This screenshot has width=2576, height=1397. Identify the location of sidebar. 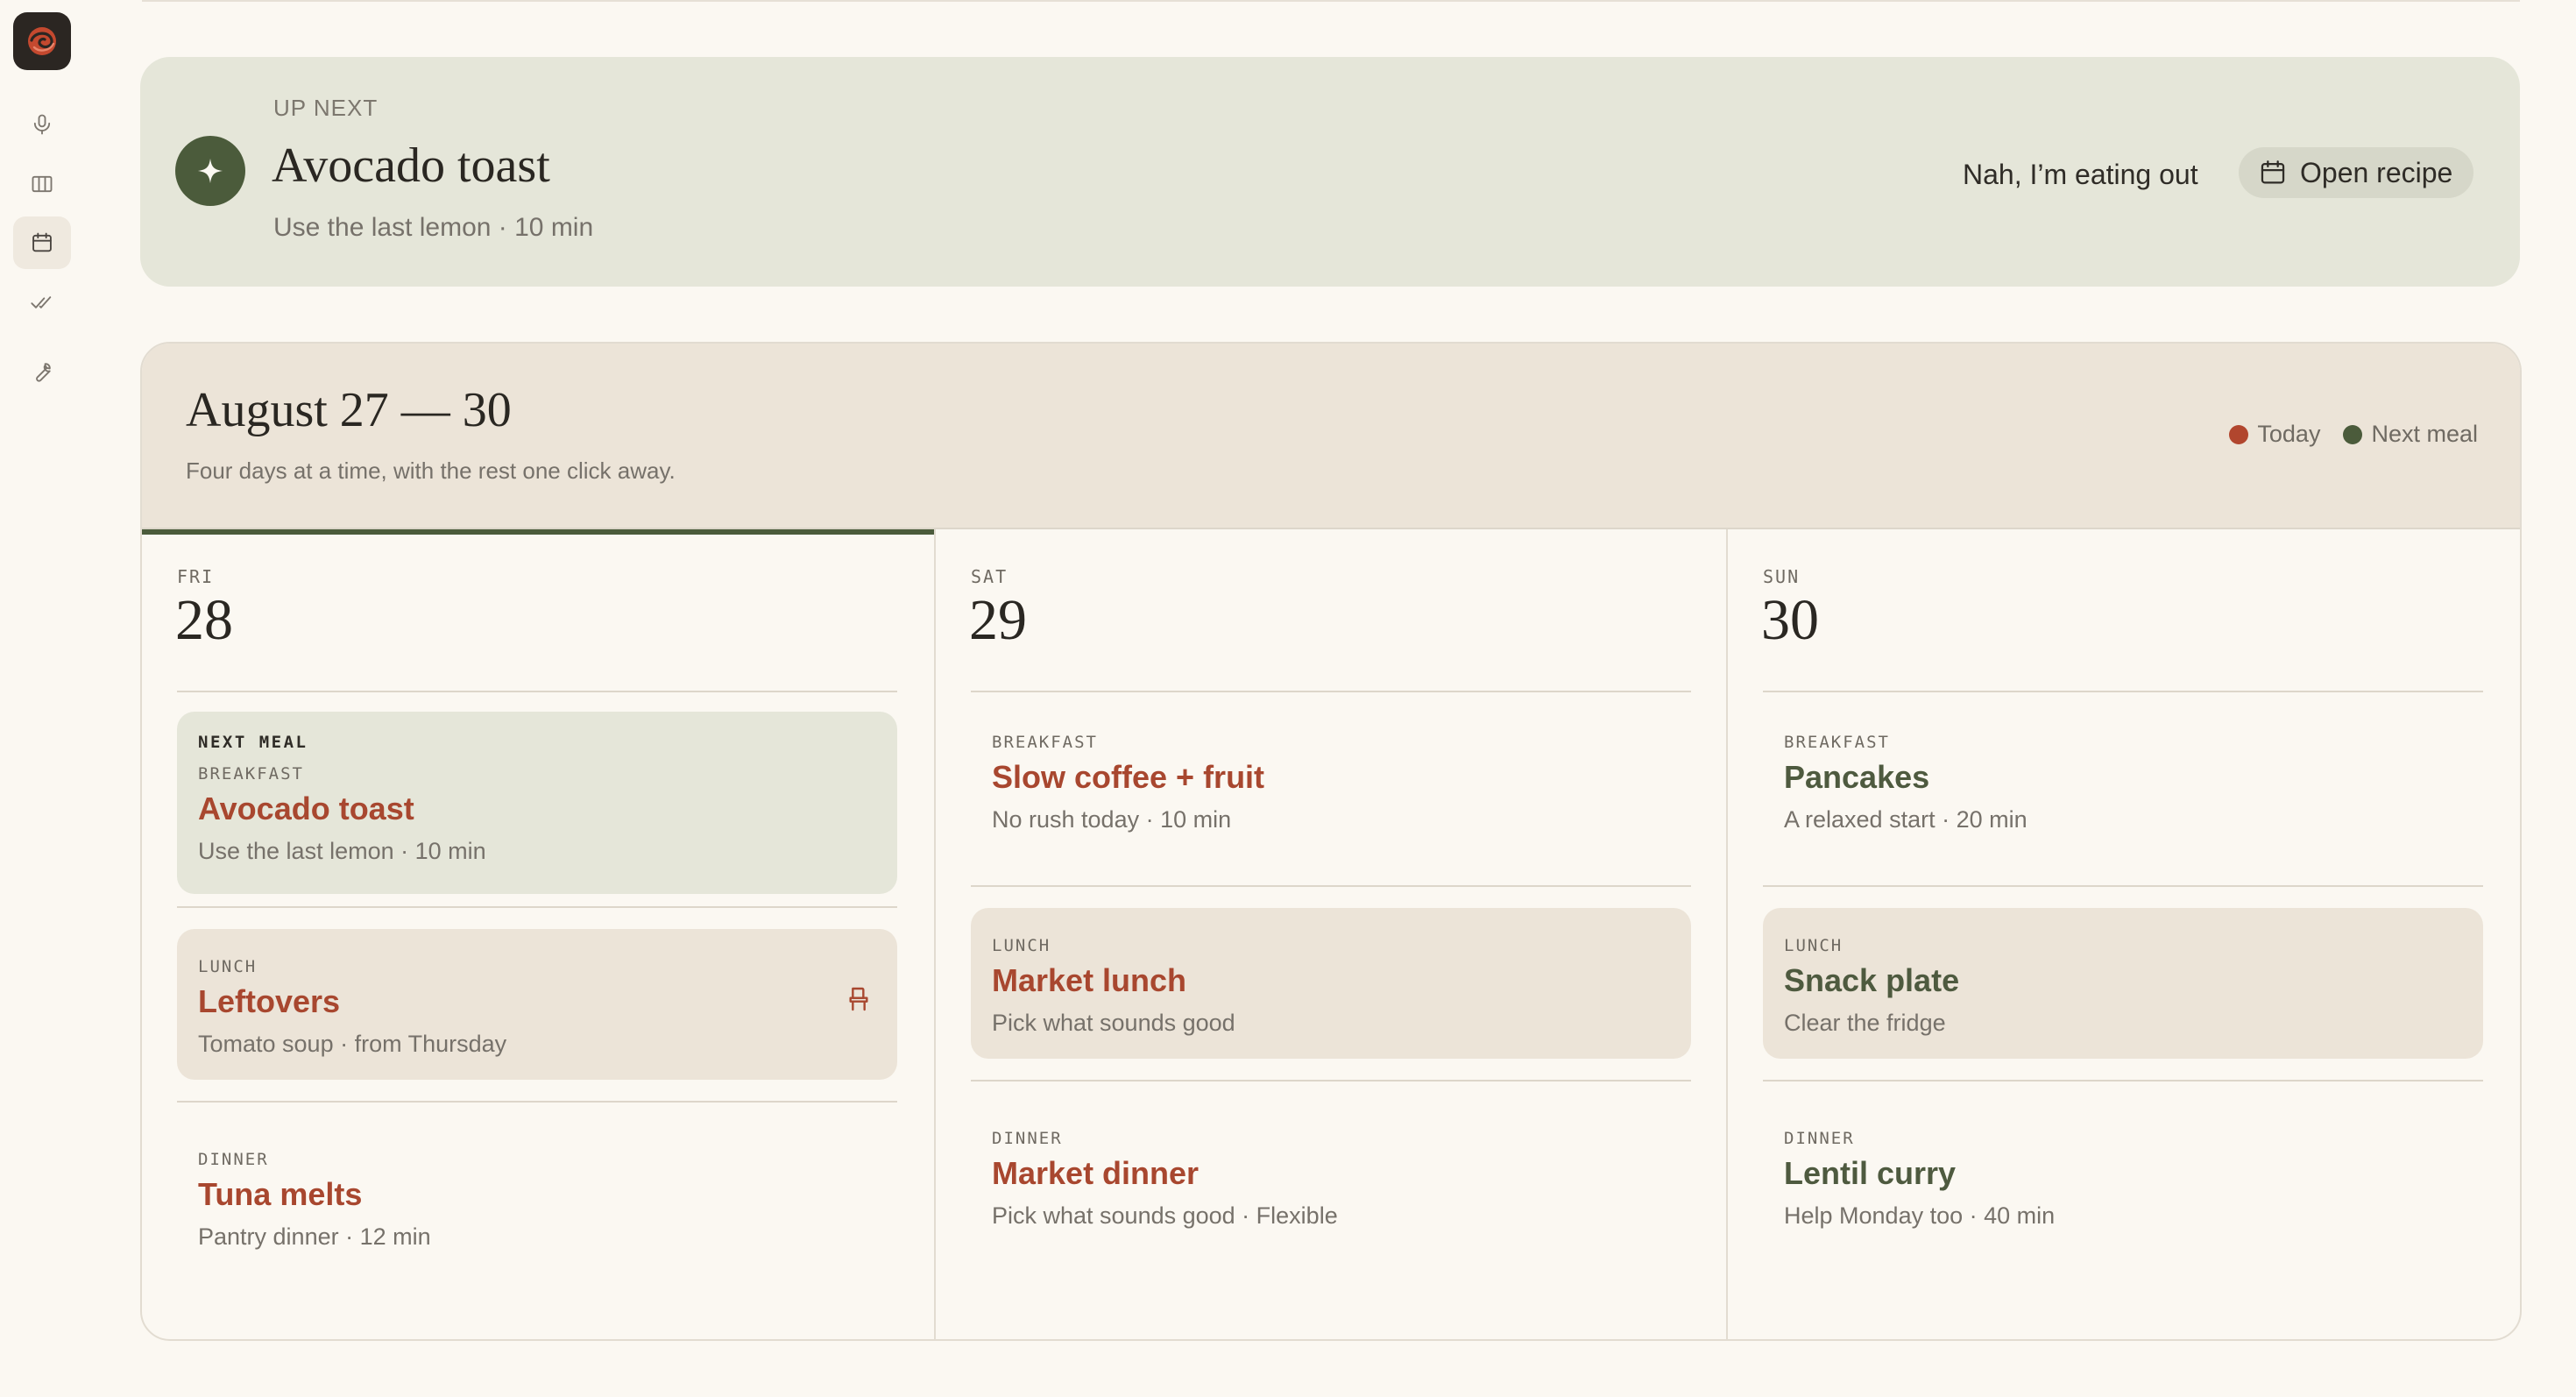
(42, 698).